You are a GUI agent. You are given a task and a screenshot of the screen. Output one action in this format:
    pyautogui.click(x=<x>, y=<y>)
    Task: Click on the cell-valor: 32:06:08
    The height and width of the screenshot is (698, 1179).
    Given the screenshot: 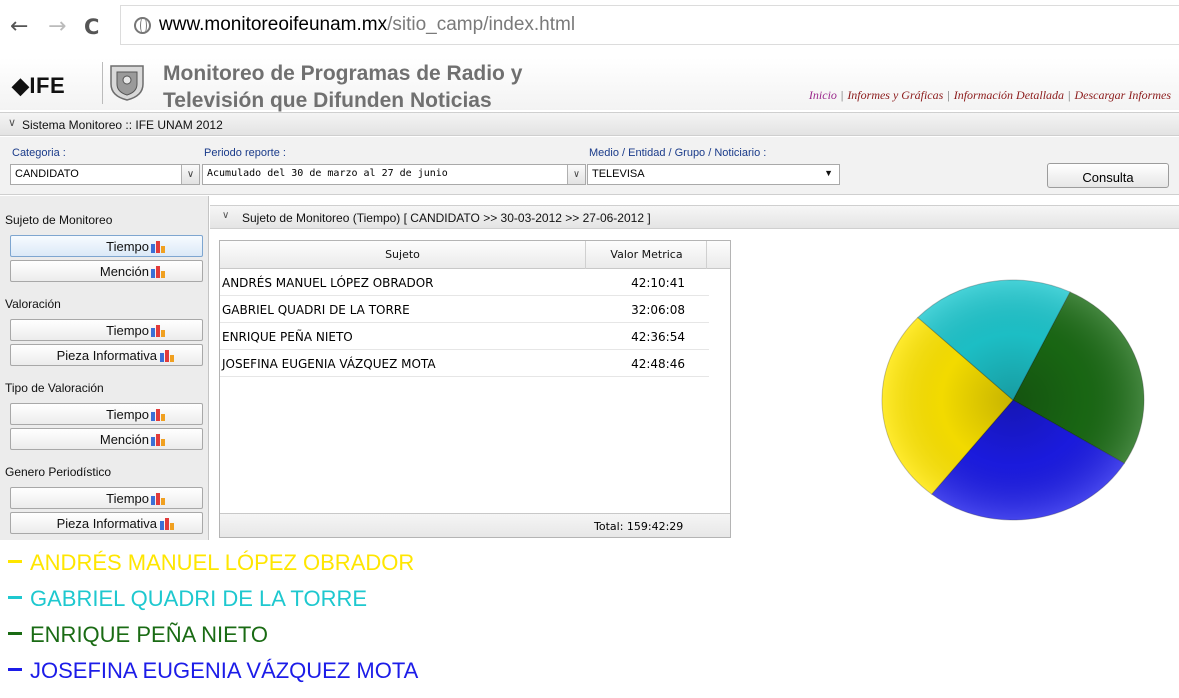 What is the action you would take?
    pyautogui.click(x=658, y=310)
    